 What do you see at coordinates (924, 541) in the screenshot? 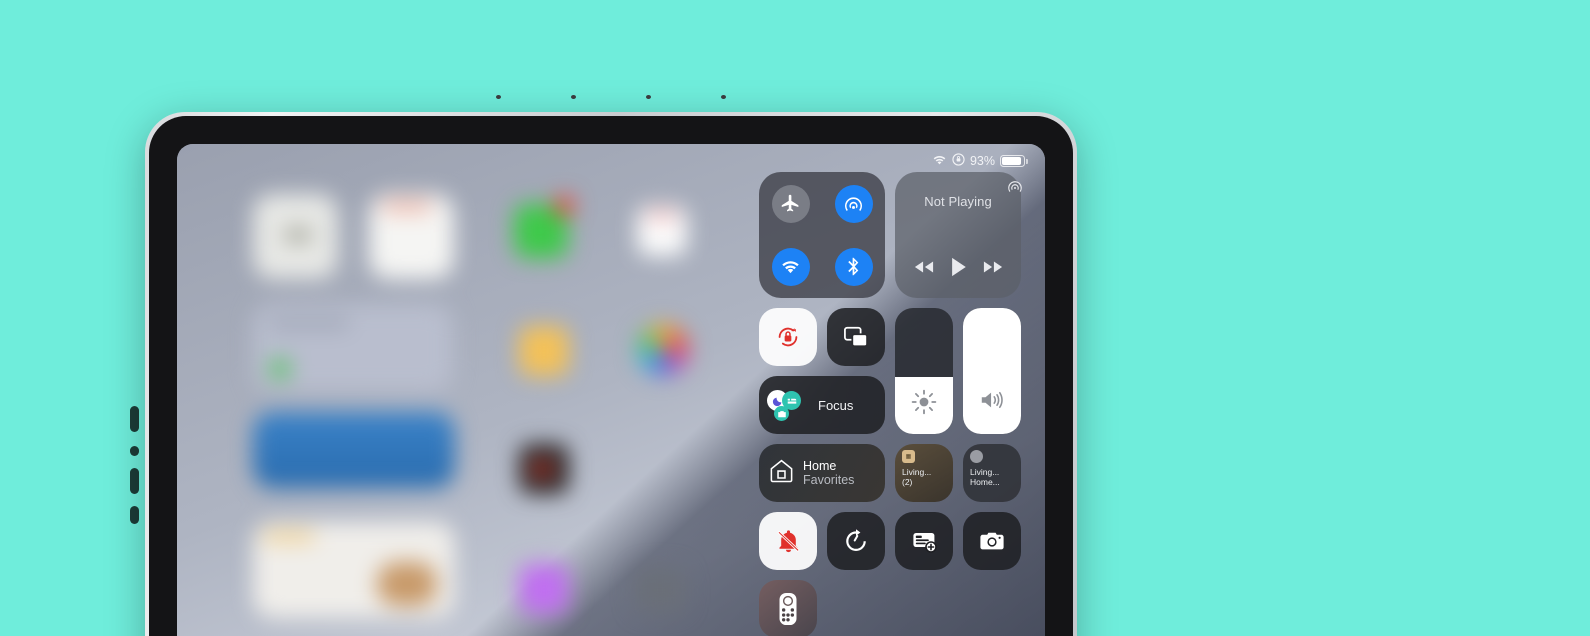
I see `quick-note-button` at bounding box center [924, 541].